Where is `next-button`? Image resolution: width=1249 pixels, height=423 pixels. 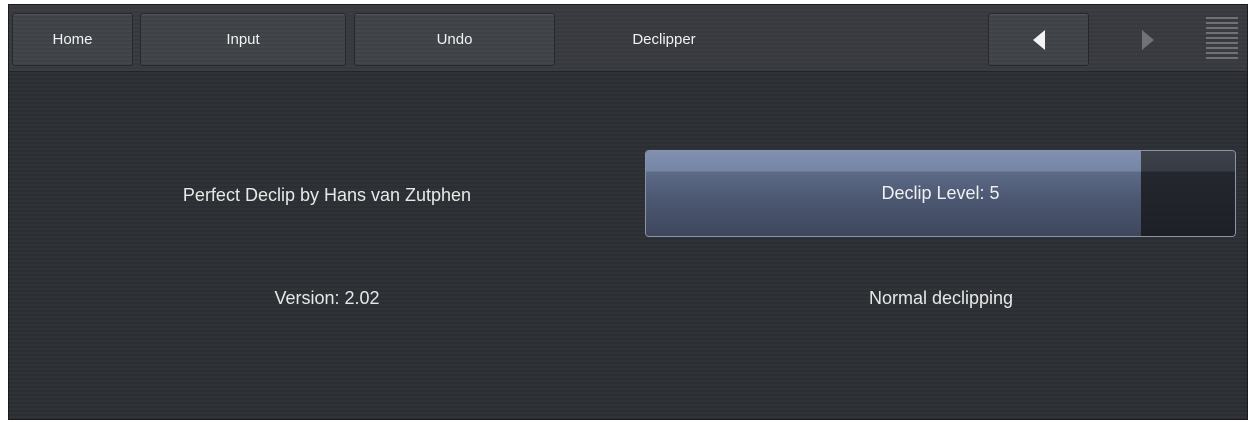
next-button is located at coordinates (1147, 39).